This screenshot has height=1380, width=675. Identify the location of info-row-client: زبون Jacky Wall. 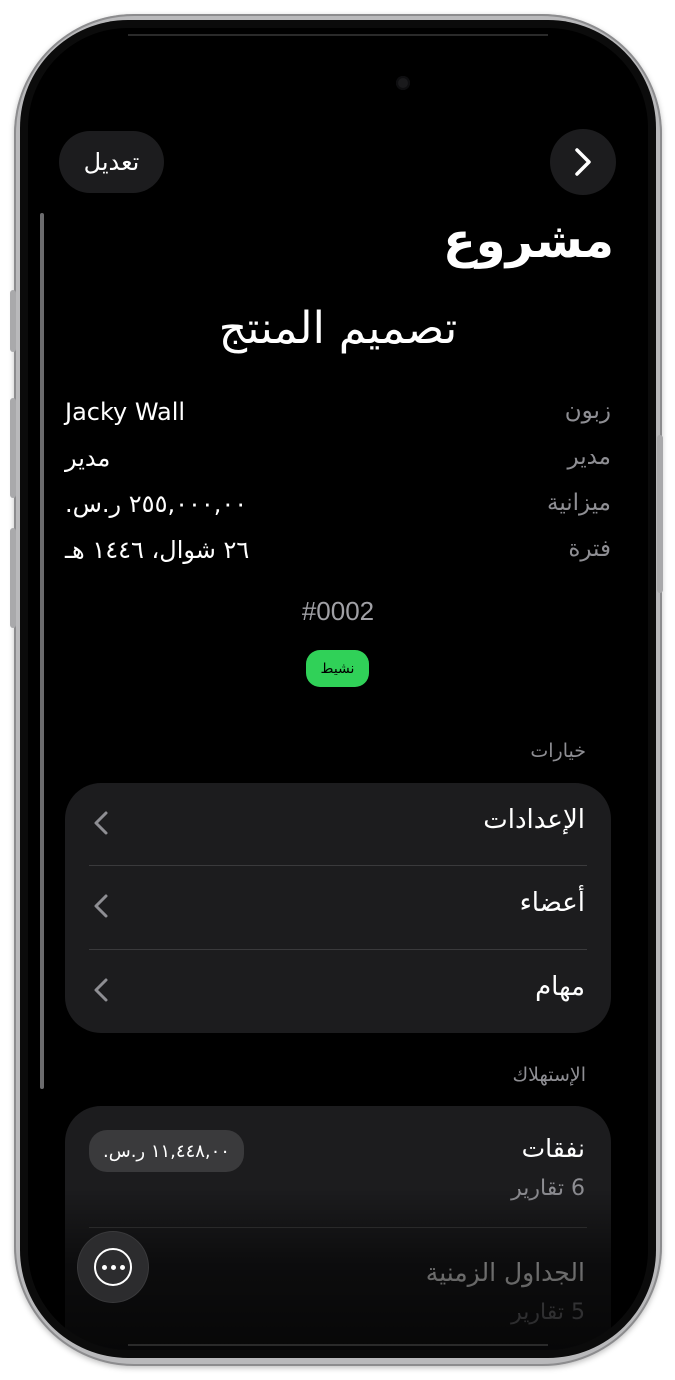
(338, 415).